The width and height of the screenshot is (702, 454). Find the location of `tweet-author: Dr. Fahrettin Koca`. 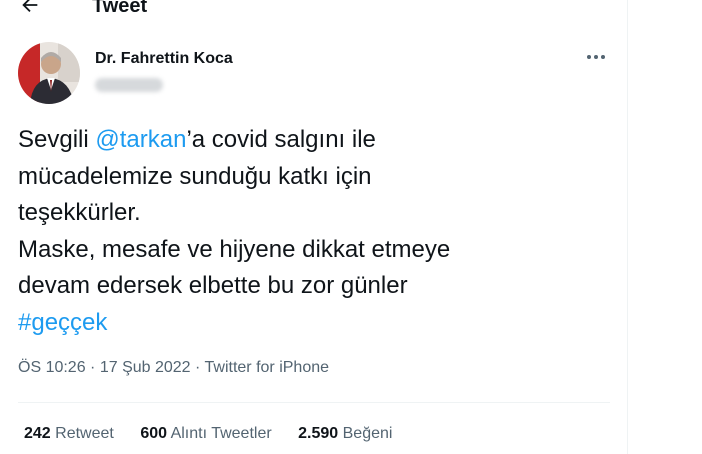

tweet-author: Dr. Fahrettin Koca is located at coordinates (314, 73).